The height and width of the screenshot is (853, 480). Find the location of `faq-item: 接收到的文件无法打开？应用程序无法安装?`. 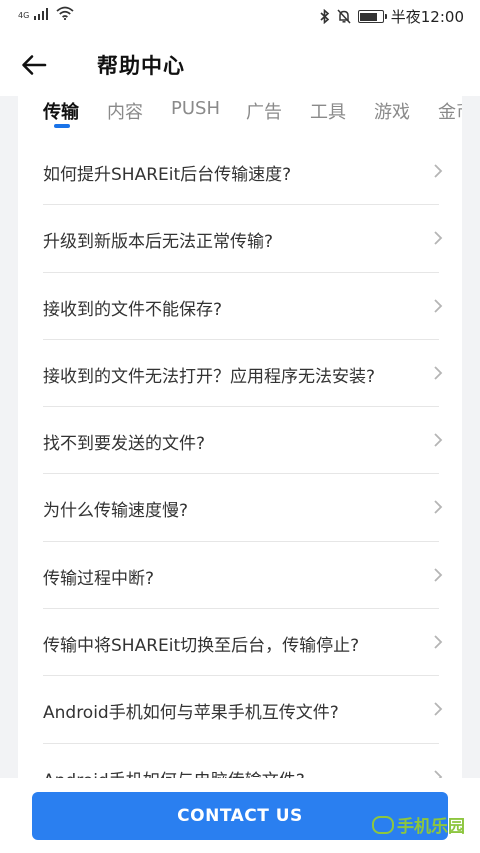

faq-item: 接收到的文件无法打开？应用程序无法安装? is located at coordinates (243, 374).